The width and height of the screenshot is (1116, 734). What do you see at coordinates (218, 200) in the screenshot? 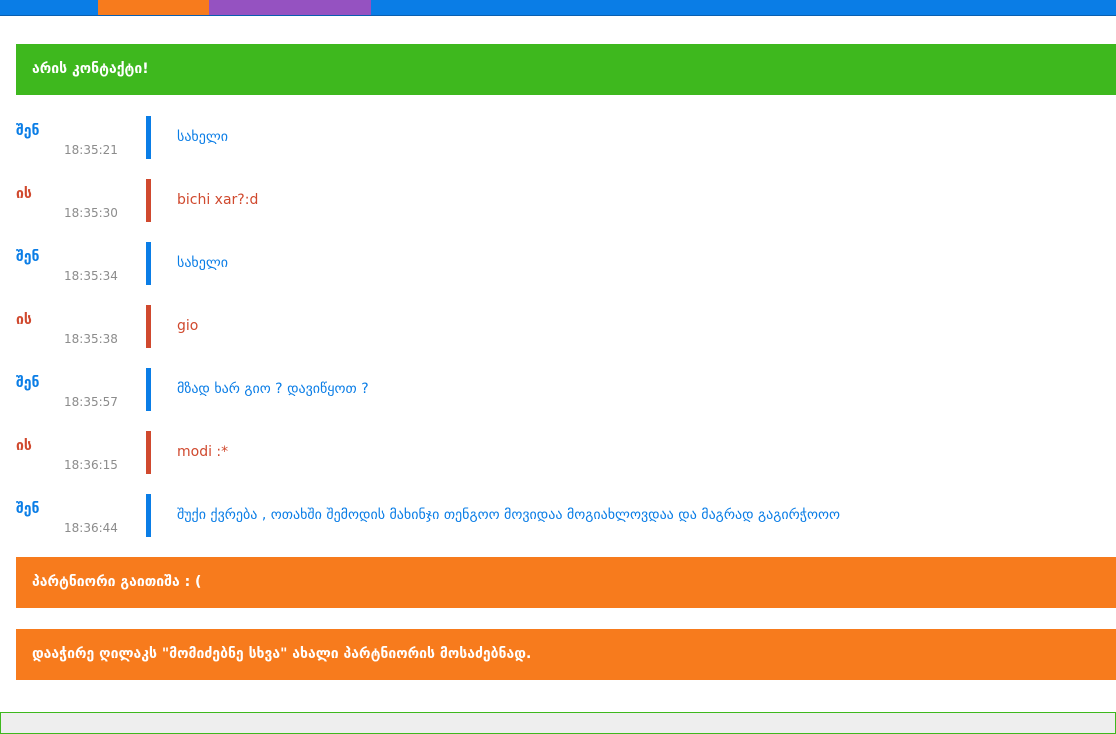
I see `message-text: bichi xar?:d` at bounding box center [218, 200].